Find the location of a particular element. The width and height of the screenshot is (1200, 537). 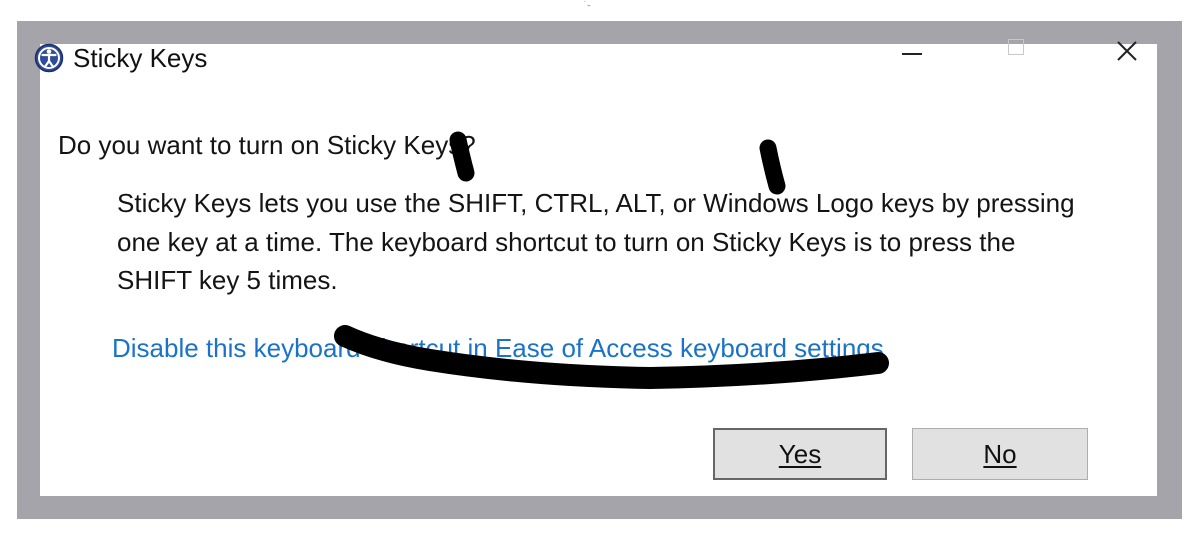

window-title: Sticky Keys is located at coordinates (140, 58).